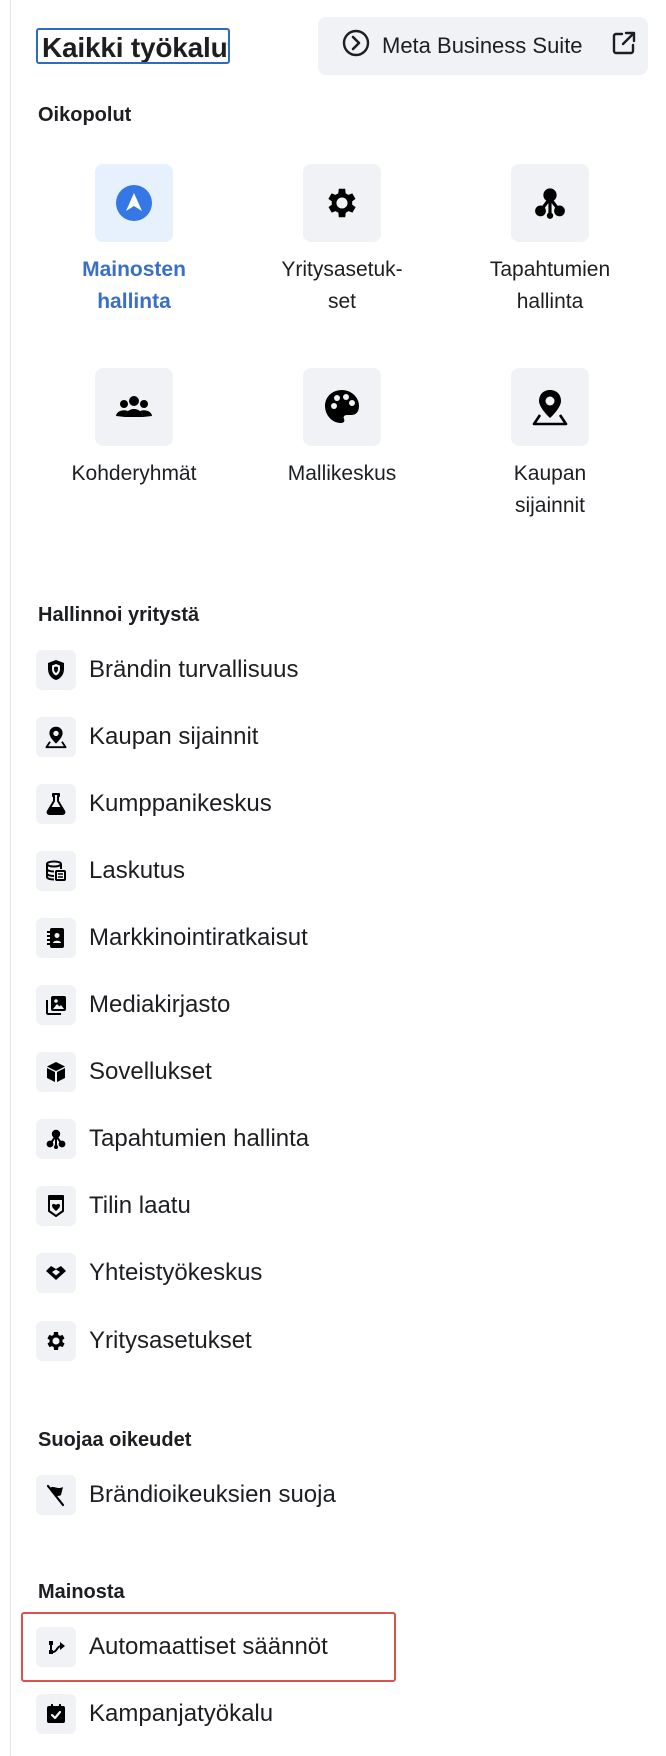  What do you see at coordinates (342, 407) in the screenshot?
I see `palette-icon` at bounding box center [342, 407].